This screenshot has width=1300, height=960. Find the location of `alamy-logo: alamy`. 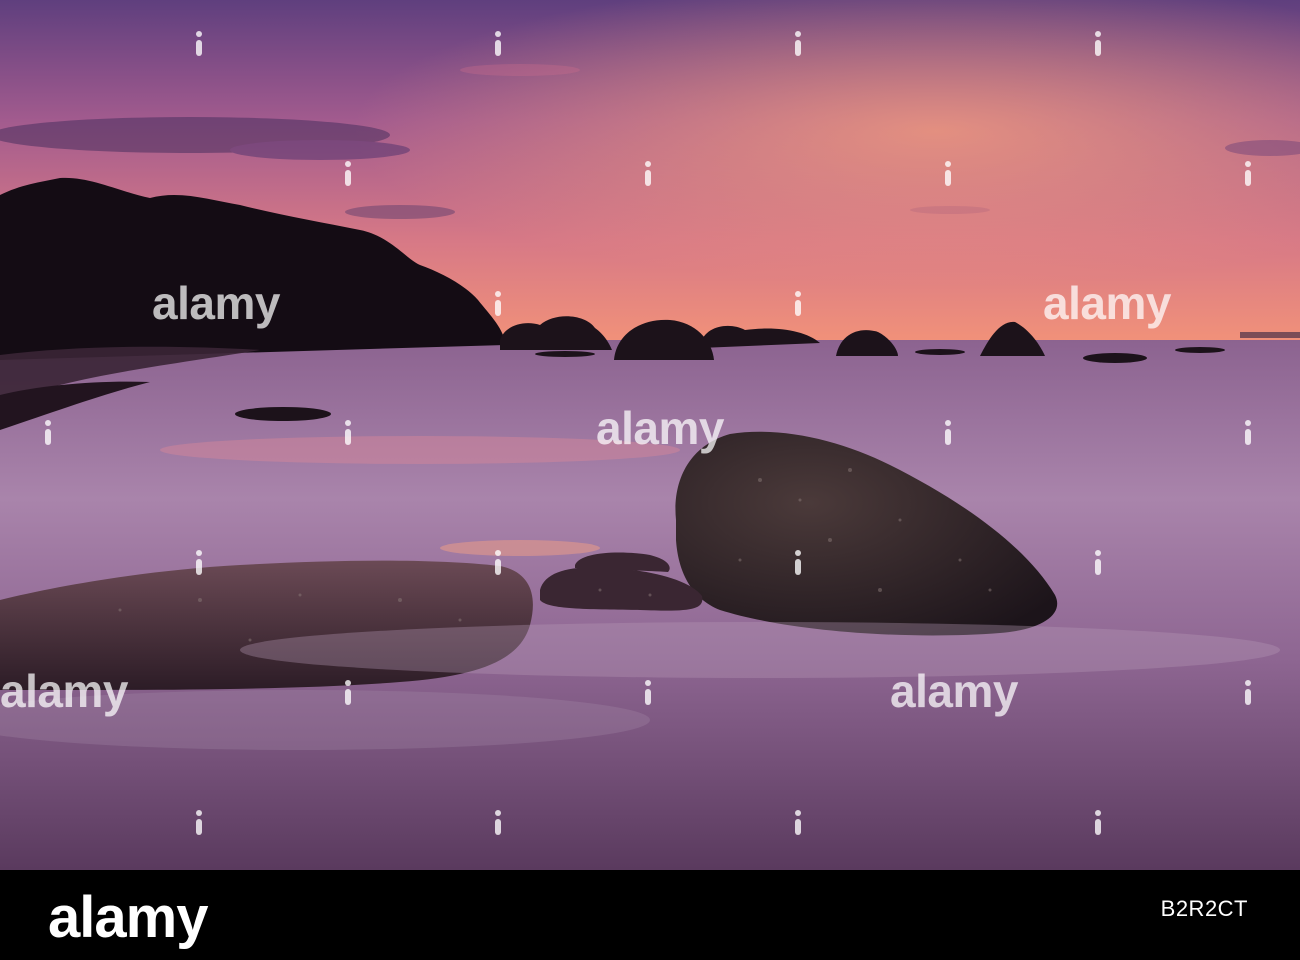

alamy-logo: alamy is located at coordinates (128, 917).